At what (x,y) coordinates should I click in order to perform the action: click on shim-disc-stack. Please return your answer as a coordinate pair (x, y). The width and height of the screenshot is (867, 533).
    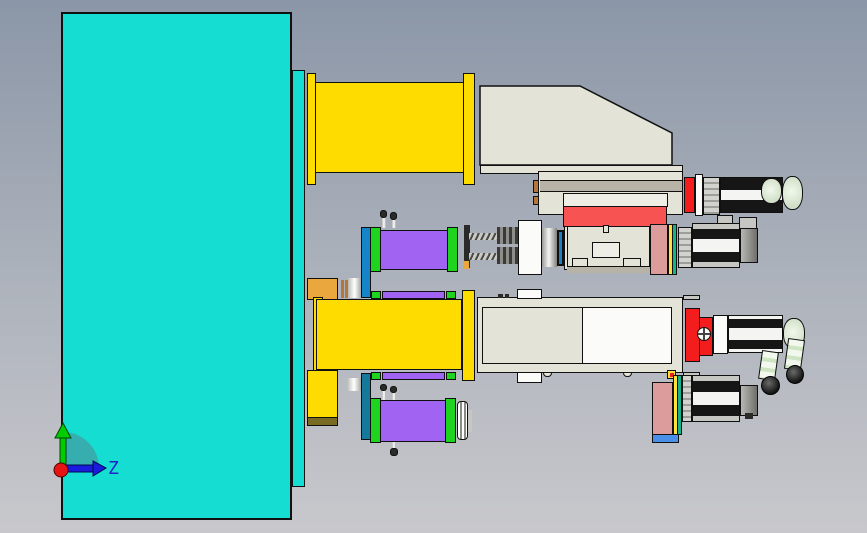
    Looking at the image, I should click on (462, 420).